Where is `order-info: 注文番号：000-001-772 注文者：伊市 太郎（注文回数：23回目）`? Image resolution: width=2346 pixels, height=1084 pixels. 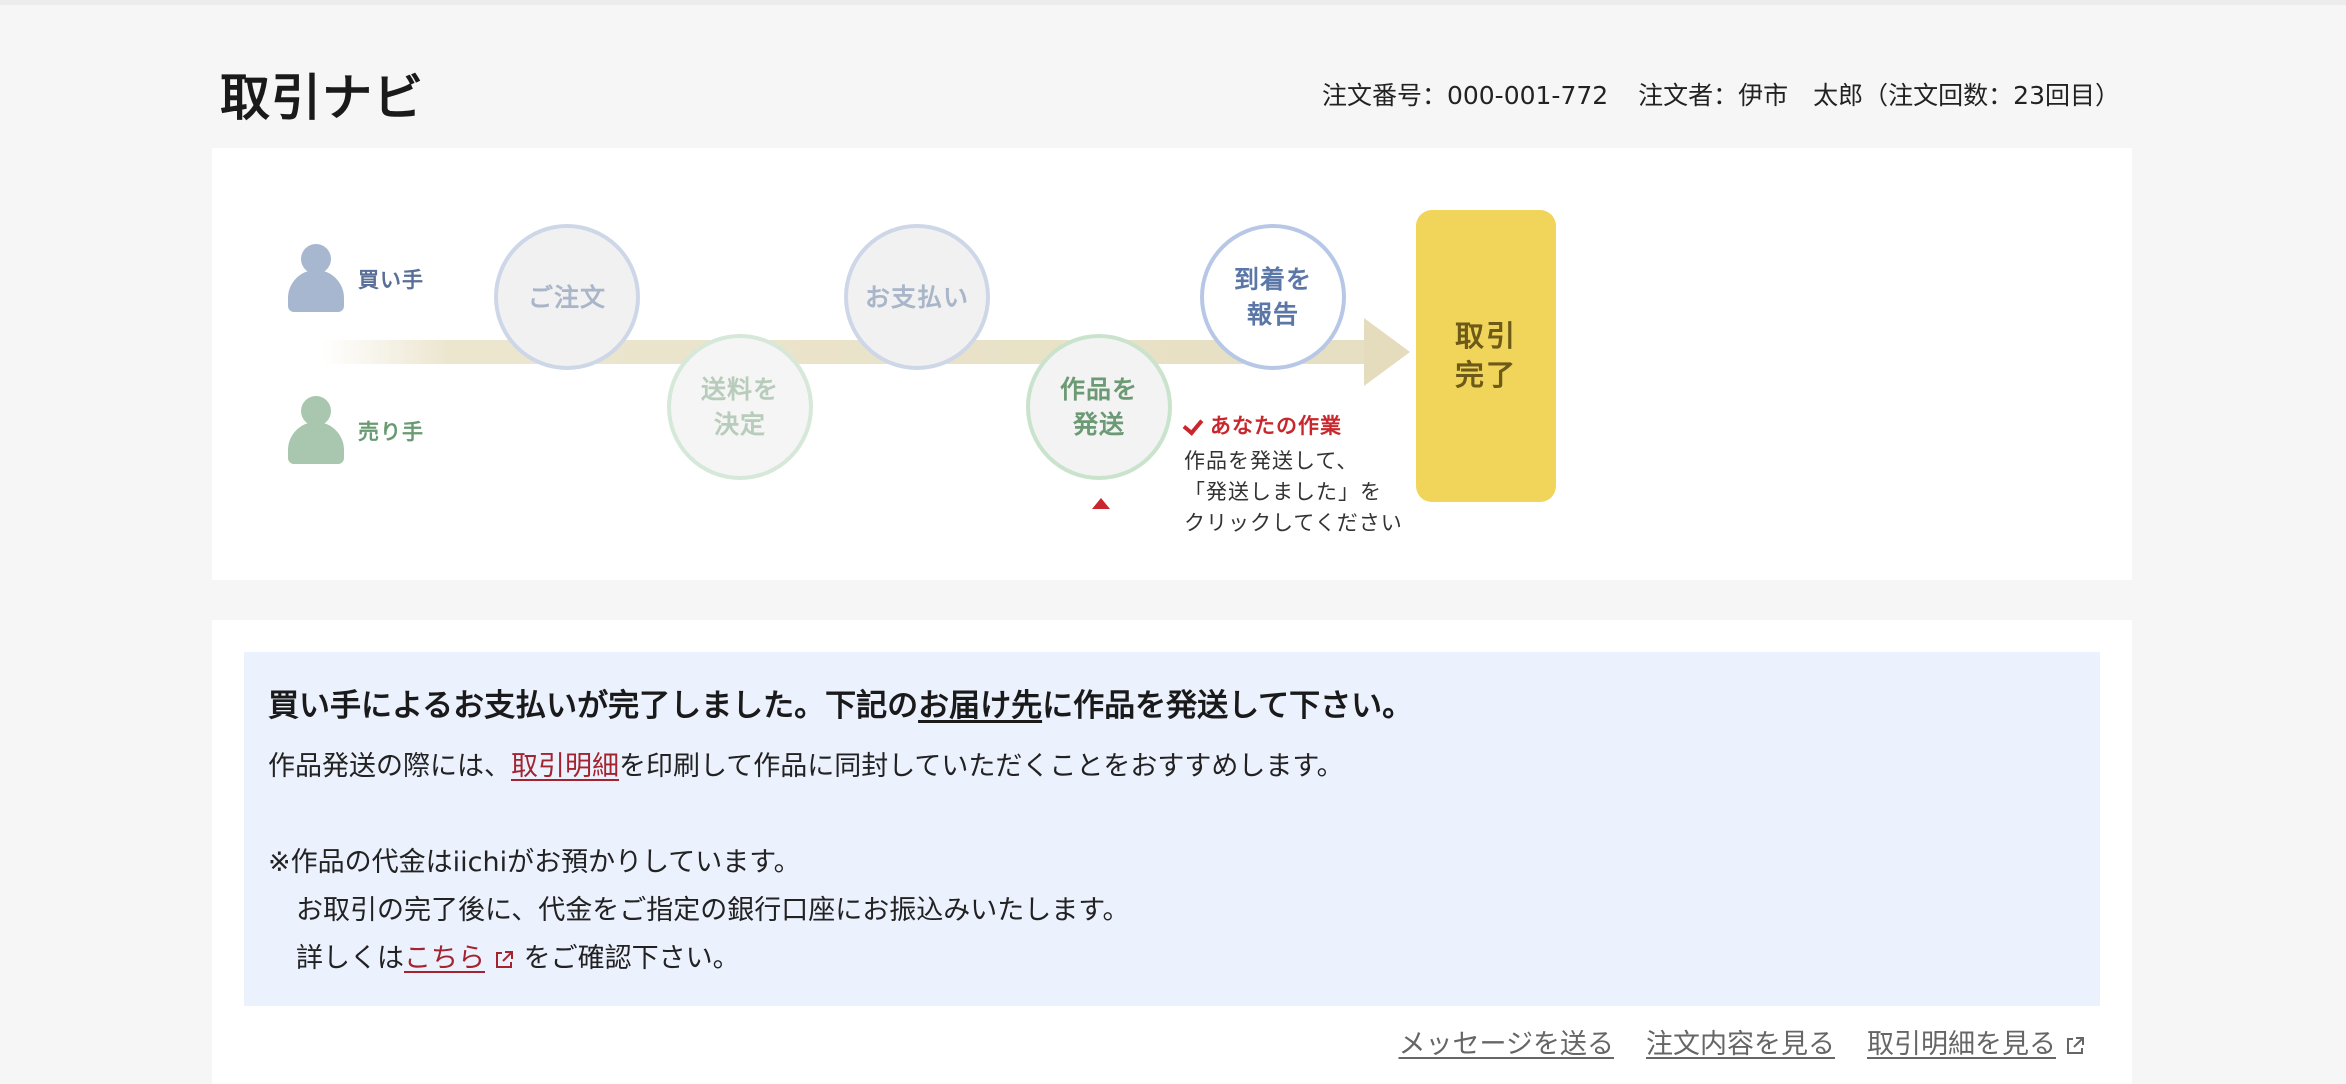 order-info: 注文番号：000-001-772 注文者：伊市 太郎（注文回数：23回目） is located at coordinates (1721, 94).